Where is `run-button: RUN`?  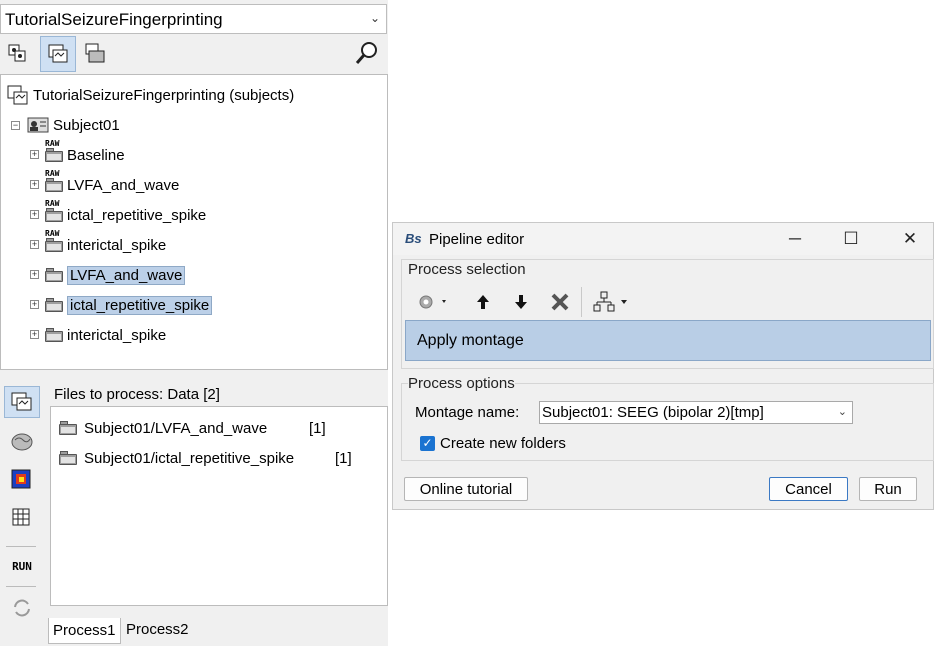
run-button: RUN is located at coordinates (22, 566).